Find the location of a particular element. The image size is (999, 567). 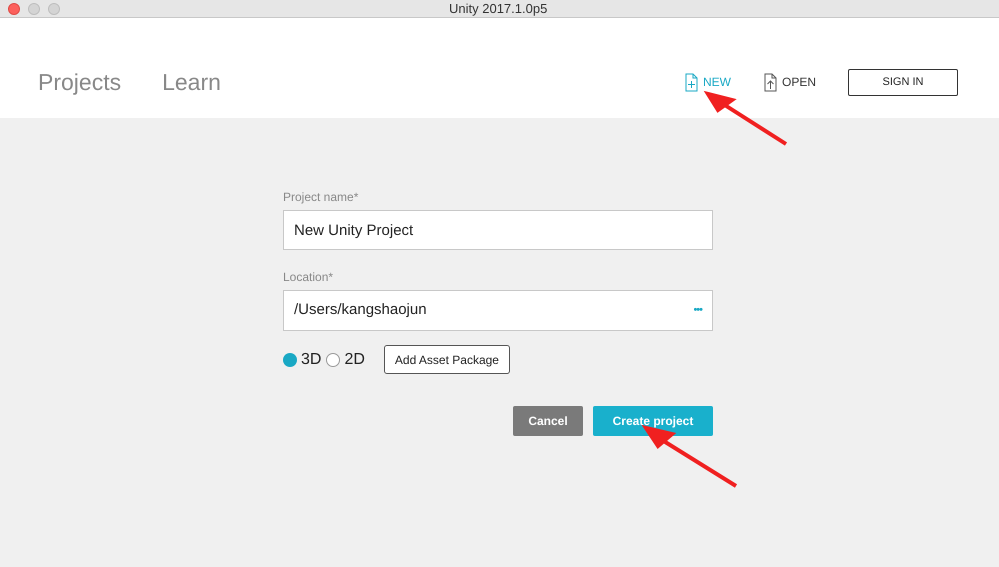

nav-tab: Projects is located at coordinates (80, 82).